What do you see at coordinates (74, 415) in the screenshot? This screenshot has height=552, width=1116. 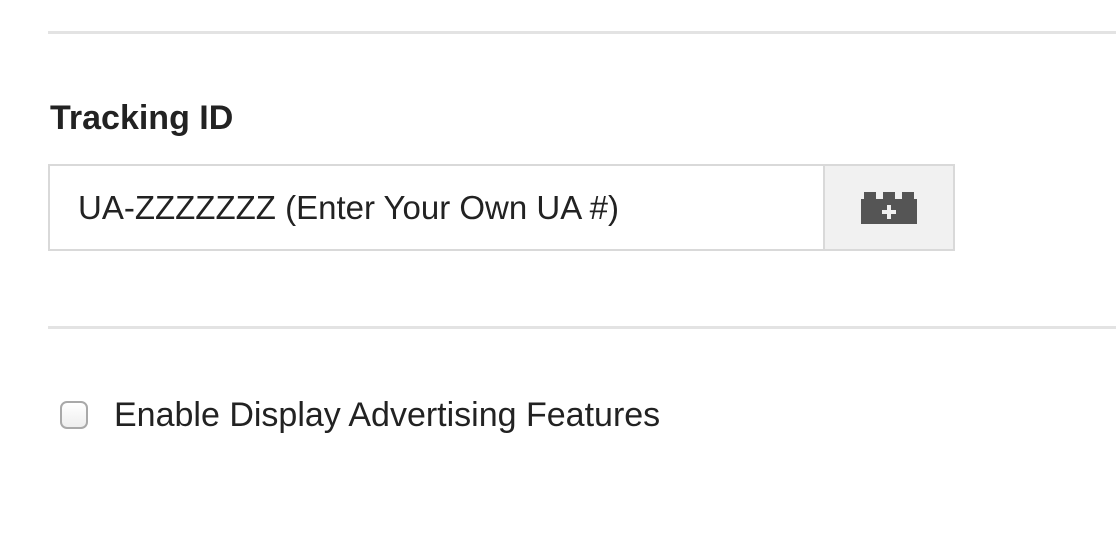 I see `display-advertising-checkbox` at bounding box center [74, 415].